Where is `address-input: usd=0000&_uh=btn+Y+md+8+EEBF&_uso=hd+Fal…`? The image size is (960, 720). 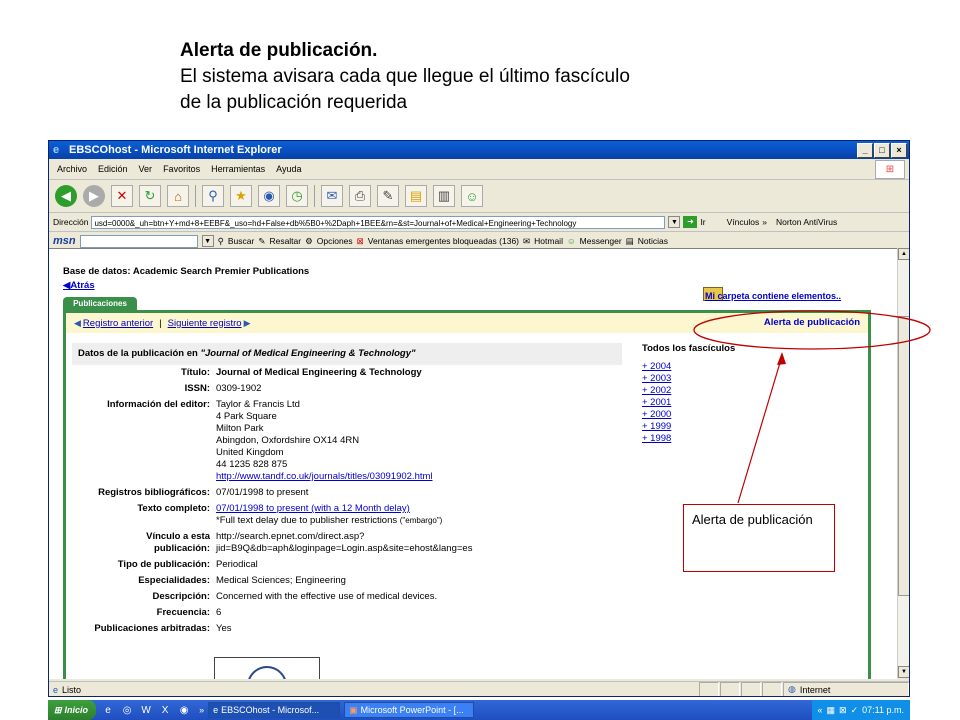
address-input: usd=0000&_uh=btn+Y+md+8+EEBF&_uso=hd+Fal… is located at coordinates (378, 222).